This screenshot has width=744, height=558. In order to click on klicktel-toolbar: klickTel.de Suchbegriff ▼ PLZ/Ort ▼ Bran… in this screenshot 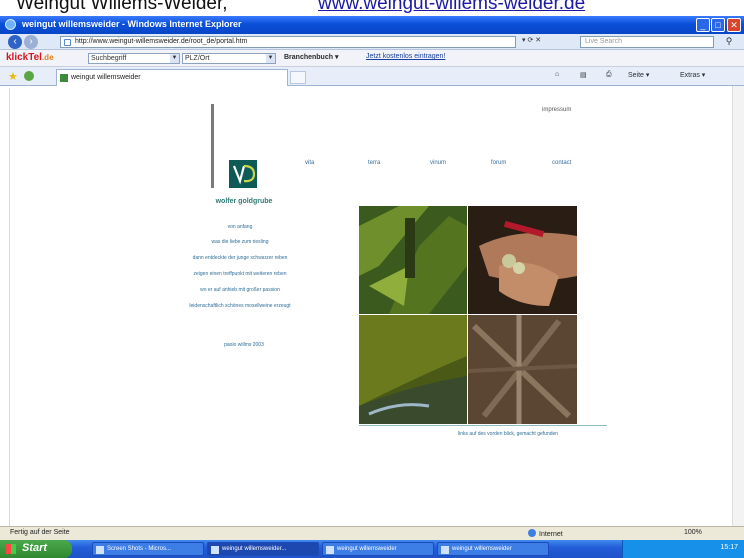, I will do `click(372, 58)`.